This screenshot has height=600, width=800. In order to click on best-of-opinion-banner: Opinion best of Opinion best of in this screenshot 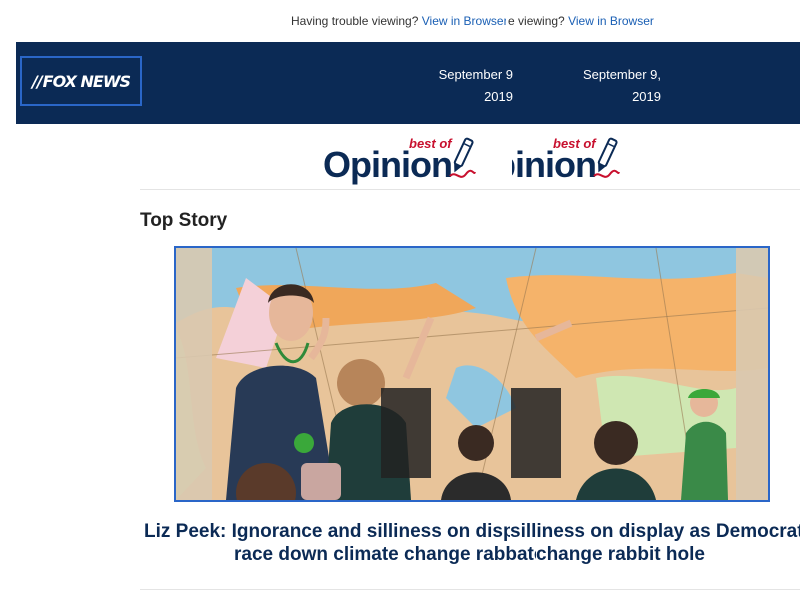, I will do `click(400, 161)`.